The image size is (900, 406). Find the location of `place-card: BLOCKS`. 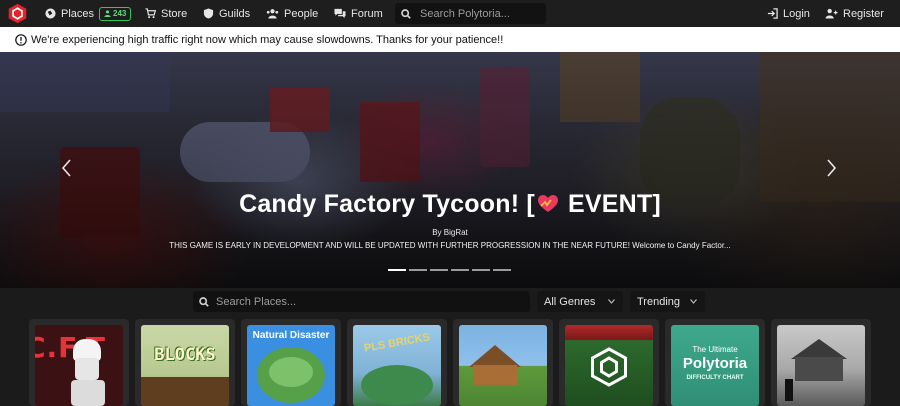

place-card: BLOCKS is located at coordinates (185, 362).